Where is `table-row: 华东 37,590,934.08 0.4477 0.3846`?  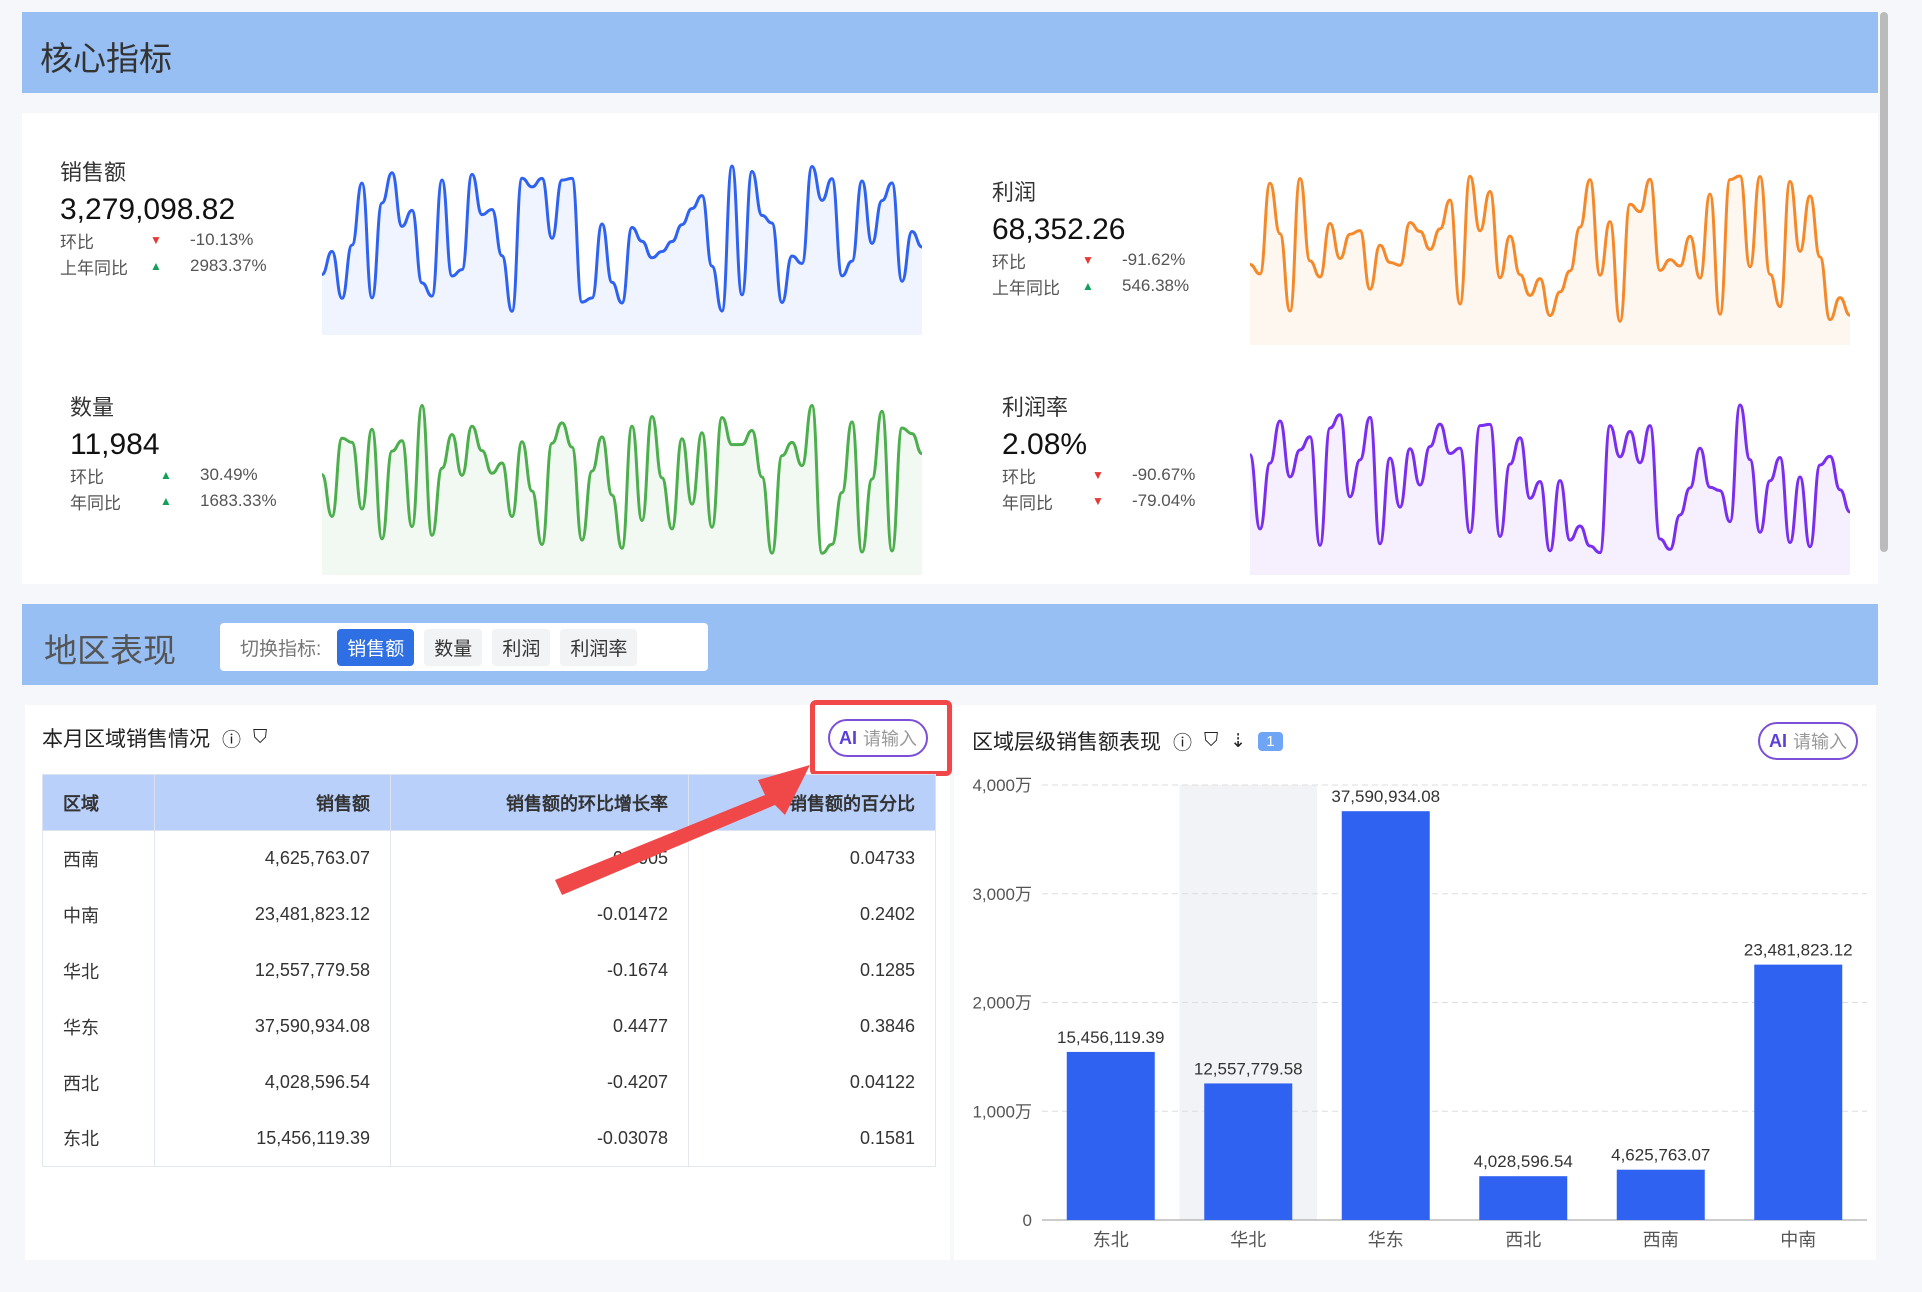 table-row: 华东 37,590,934.08 0.4477 0.3846 is located at coordinates (489, 1026).